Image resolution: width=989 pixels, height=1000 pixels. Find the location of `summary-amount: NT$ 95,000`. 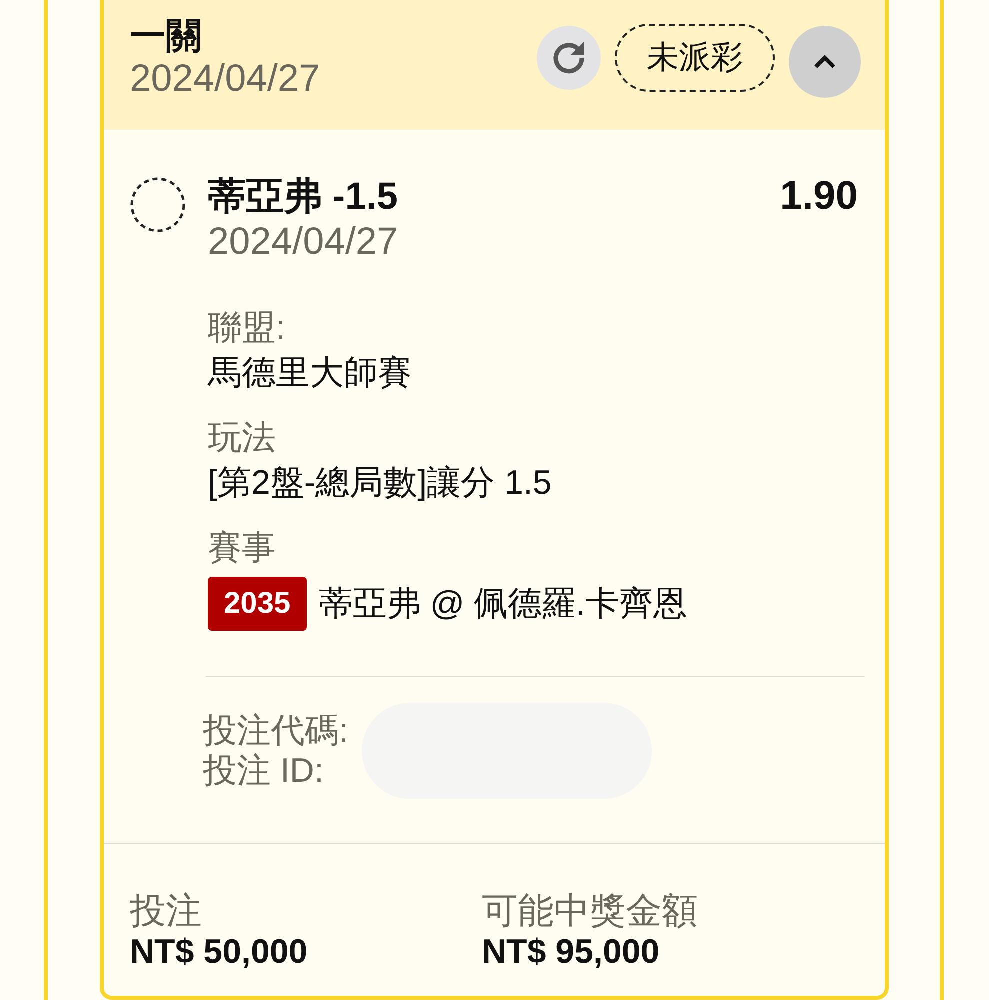

summary-amount: NT$ 95,000 is located at coordinates (571, 952).